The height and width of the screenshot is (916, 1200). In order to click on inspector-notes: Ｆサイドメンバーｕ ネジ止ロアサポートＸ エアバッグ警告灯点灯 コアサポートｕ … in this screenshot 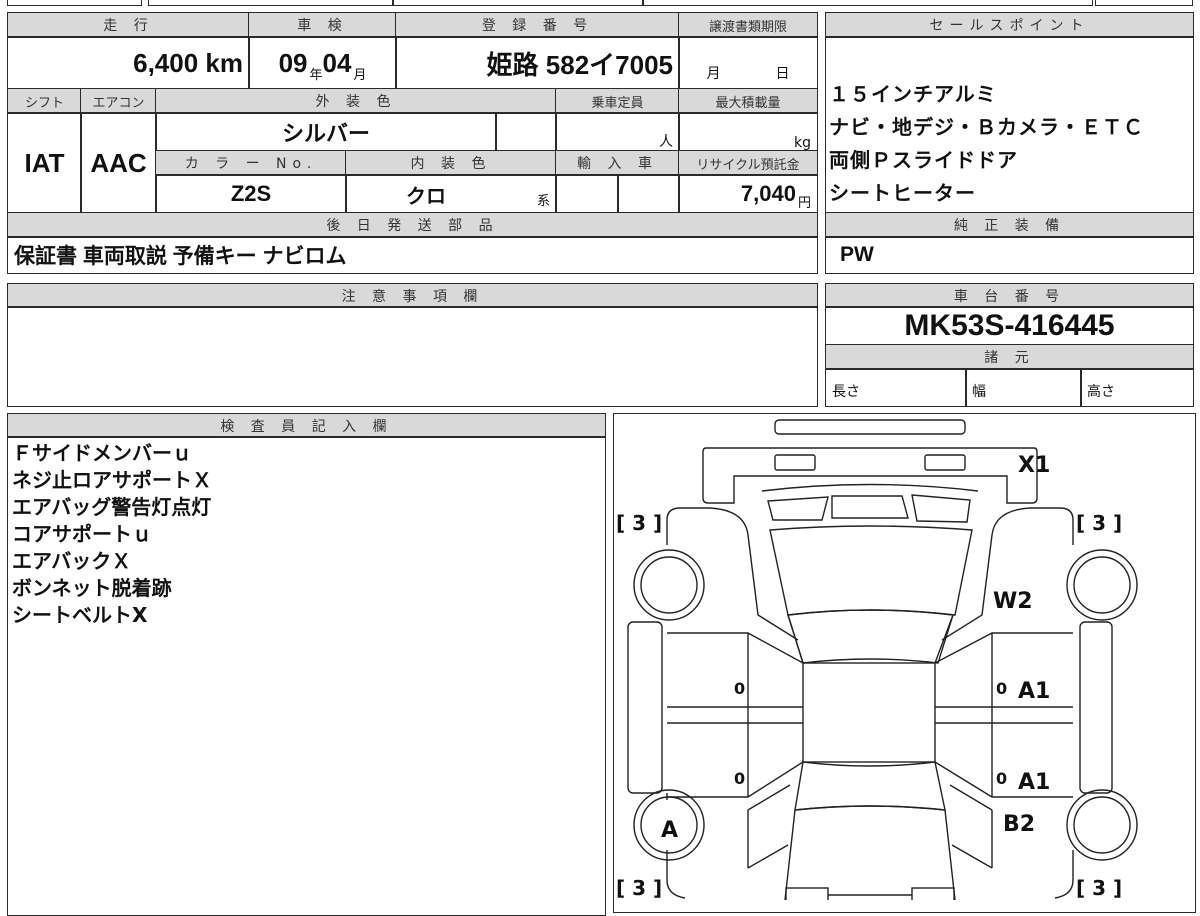, I will do `click(112, 534)`.